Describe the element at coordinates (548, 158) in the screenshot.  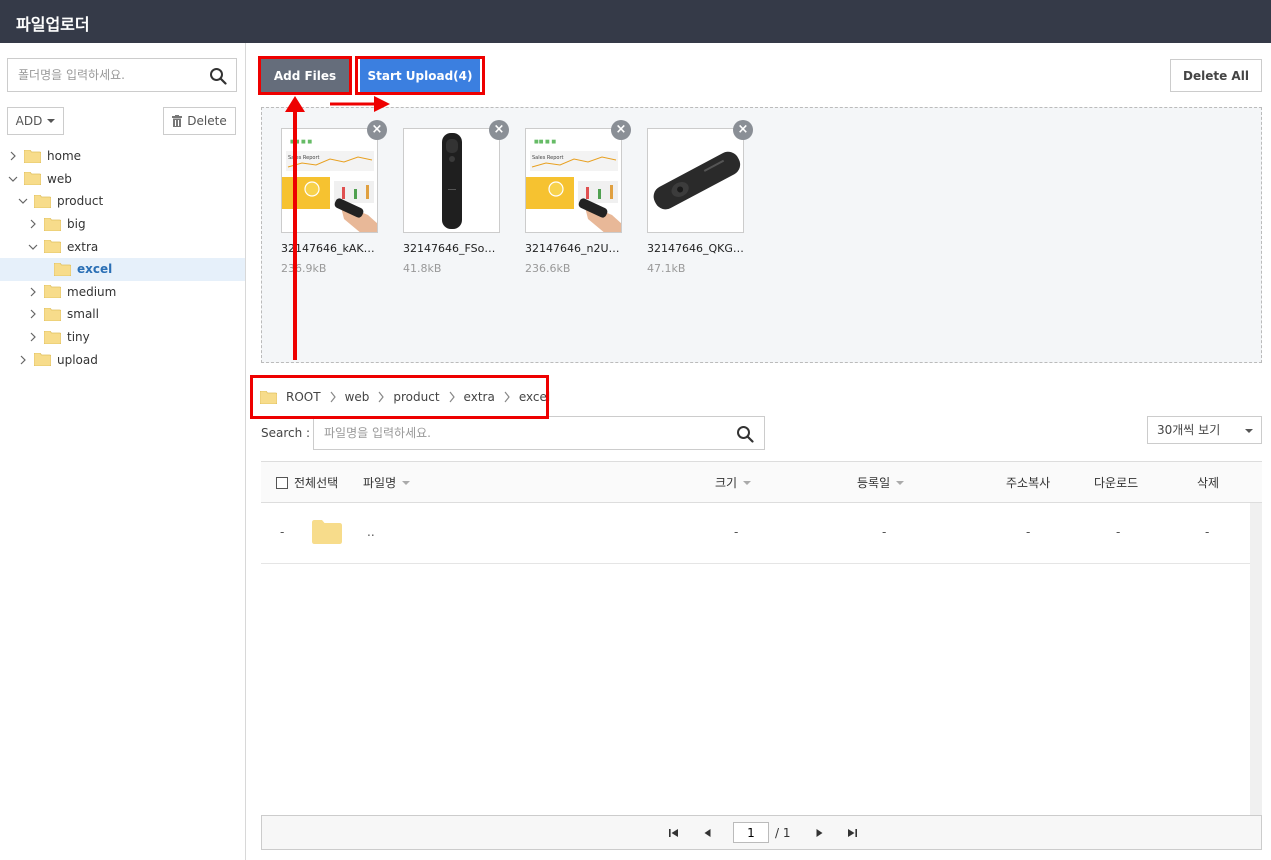
I see `svg-text: Sales Report` at that location.